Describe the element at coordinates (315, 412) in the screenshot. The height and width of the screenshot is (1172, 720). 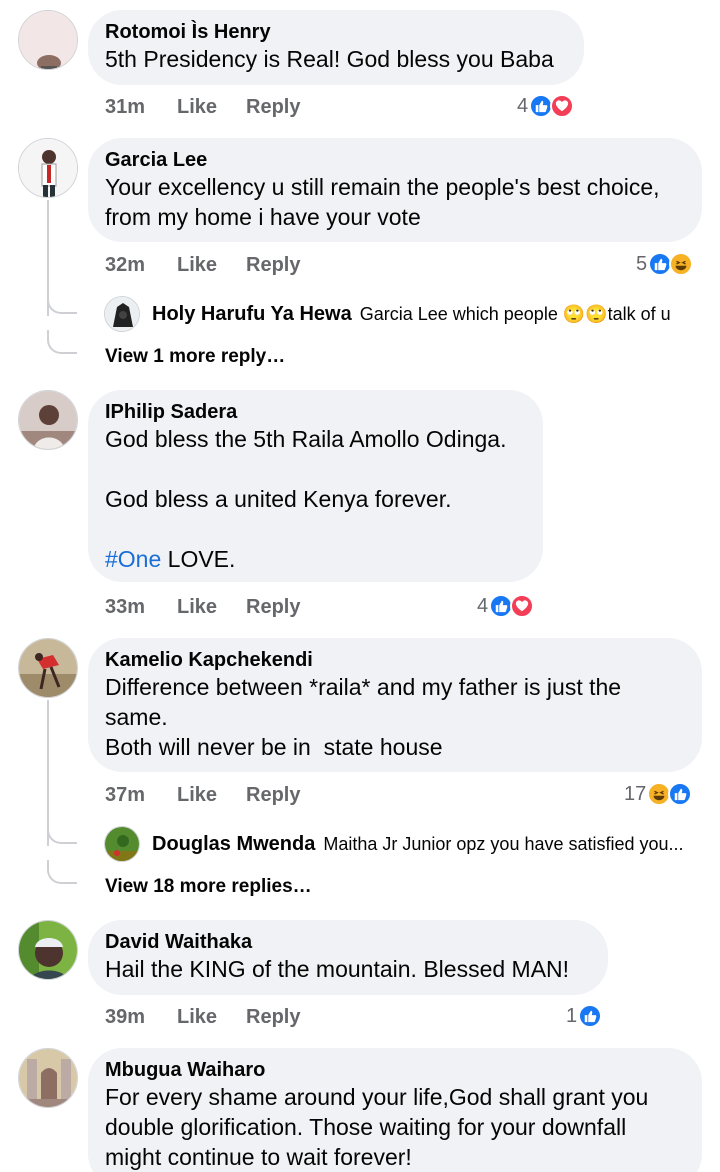
I see `comment-author: IPhilip Sadera` at that location.